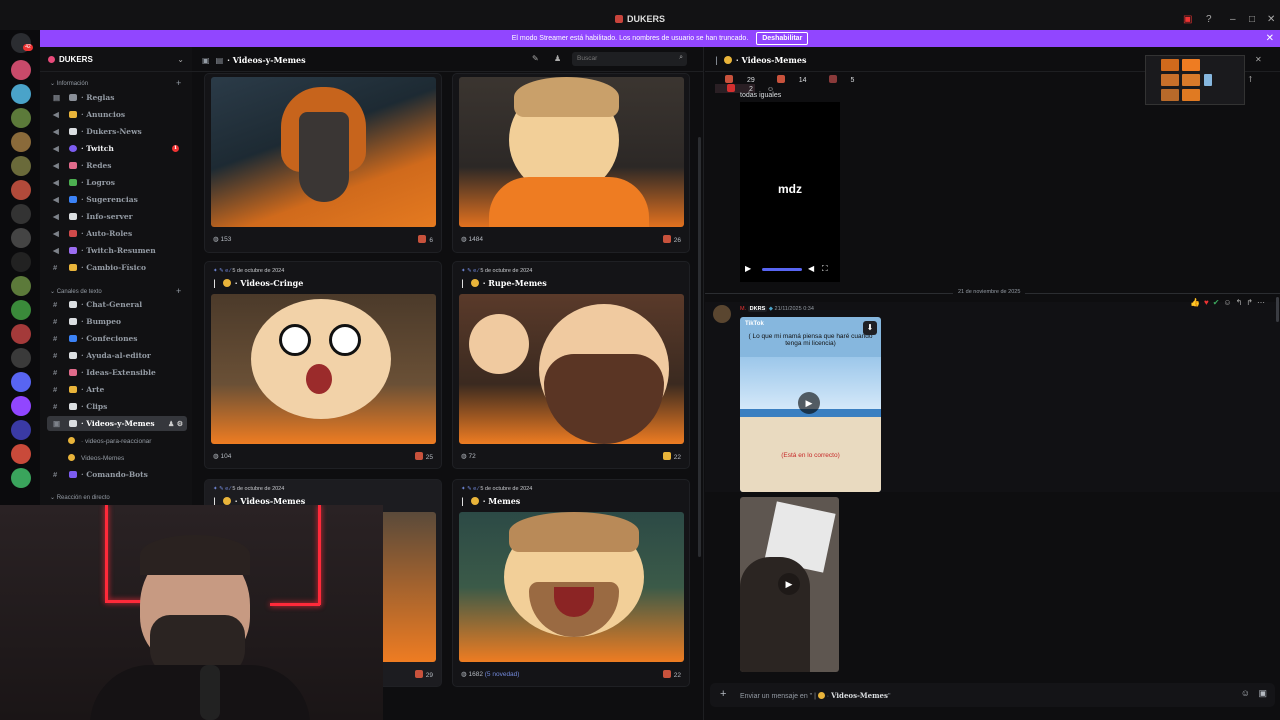 This screenshot has height=720, width=1280. What do you see at coordinates (671, 239) in the screenshot?
I see `reaction-count: 26` at bounding box center [671, 239].